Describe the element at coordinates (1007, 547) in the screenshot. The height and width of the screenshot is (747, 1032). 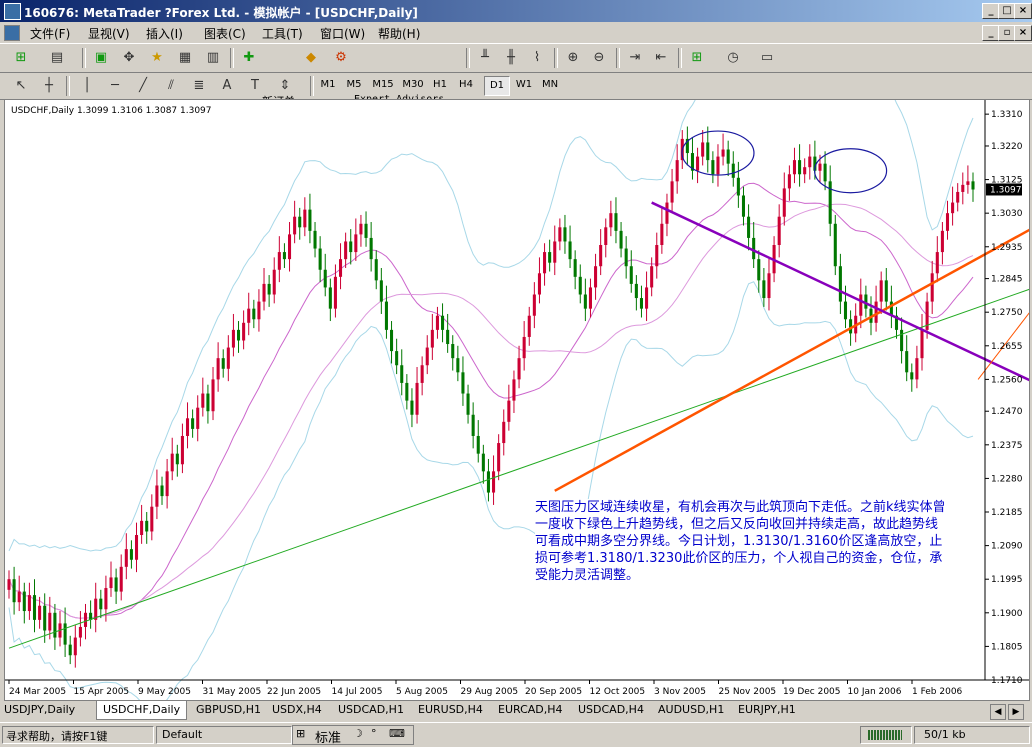
I see `price-label: 1.2090` at that location.